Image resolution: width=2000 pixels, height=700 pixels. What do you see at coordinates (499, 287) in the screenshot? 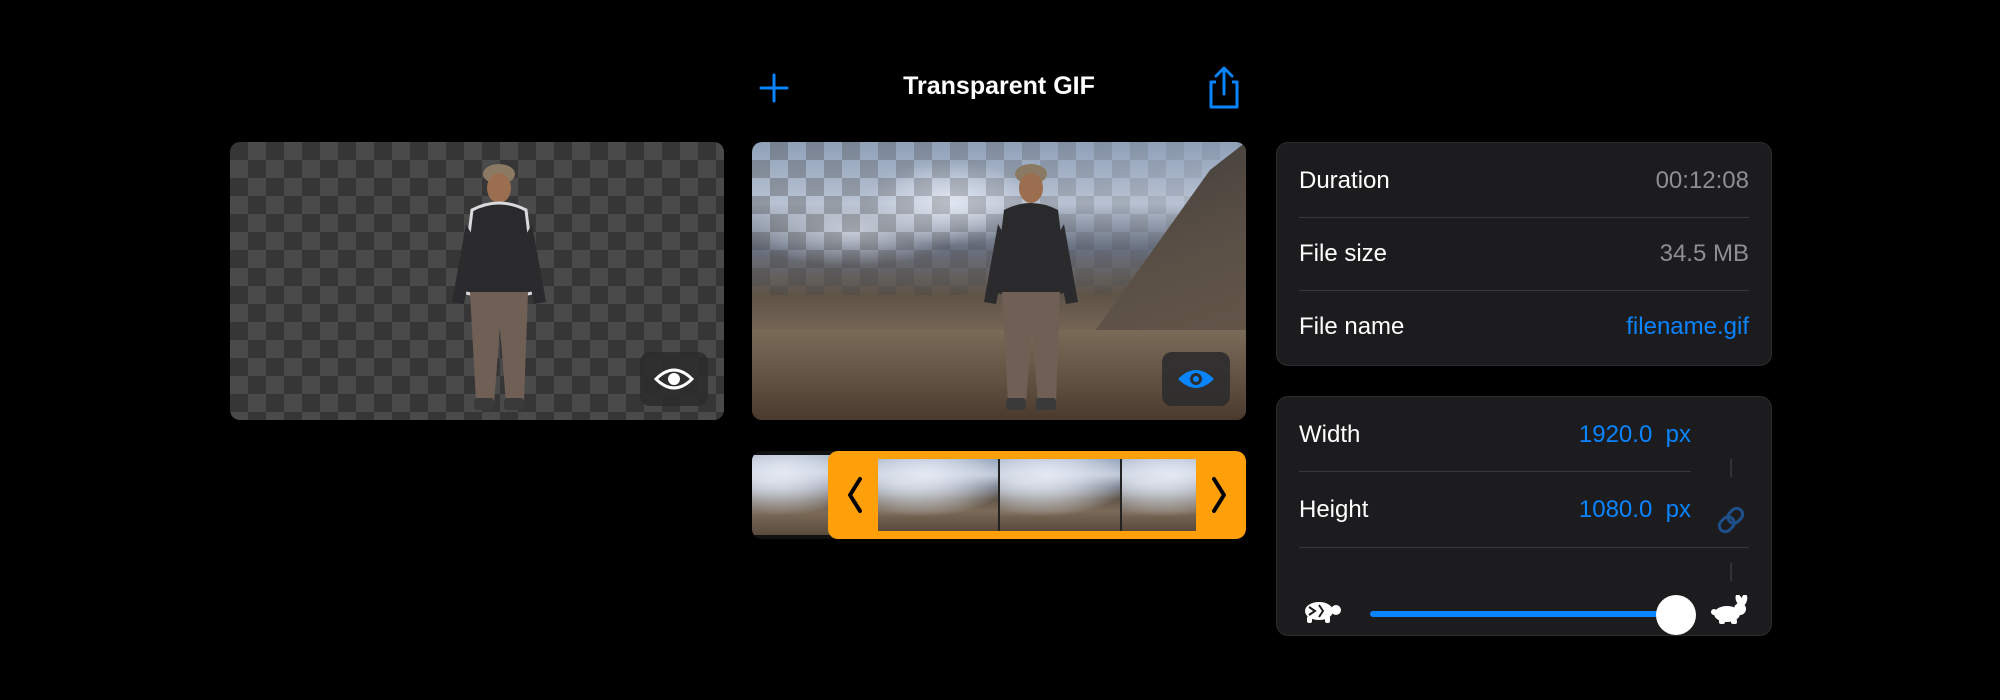
I see `subject-cutout` at bounding box center [499, 287].